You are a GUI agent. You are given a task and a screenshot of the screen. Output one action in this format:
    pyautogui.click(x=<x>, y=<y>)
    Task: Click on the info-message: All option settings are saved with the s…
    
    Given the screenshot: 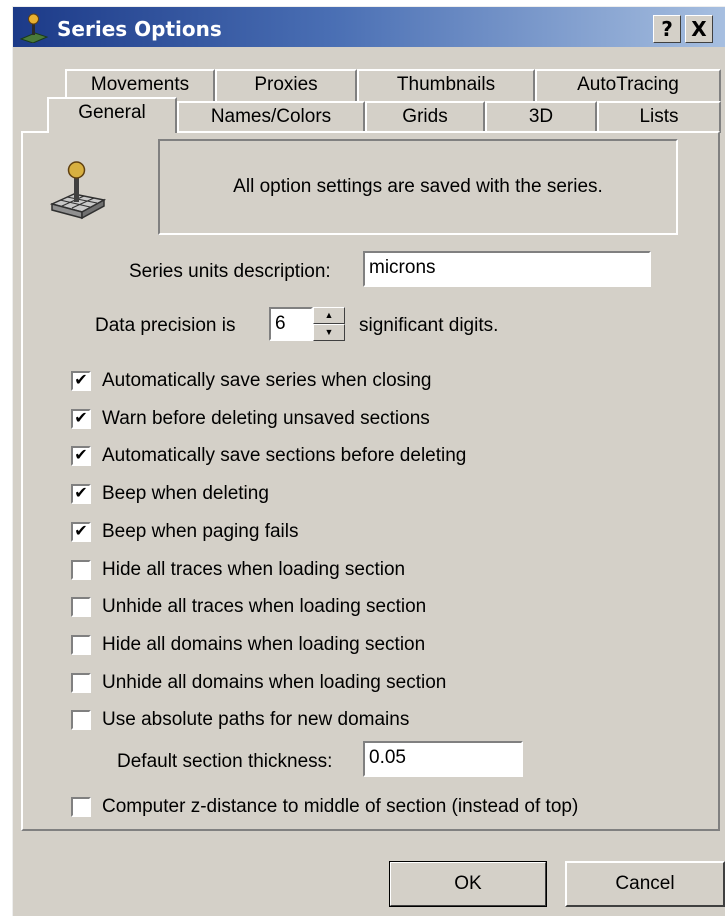 What is the action you would take?
    pyautogui.click(x=418, y=186)
    